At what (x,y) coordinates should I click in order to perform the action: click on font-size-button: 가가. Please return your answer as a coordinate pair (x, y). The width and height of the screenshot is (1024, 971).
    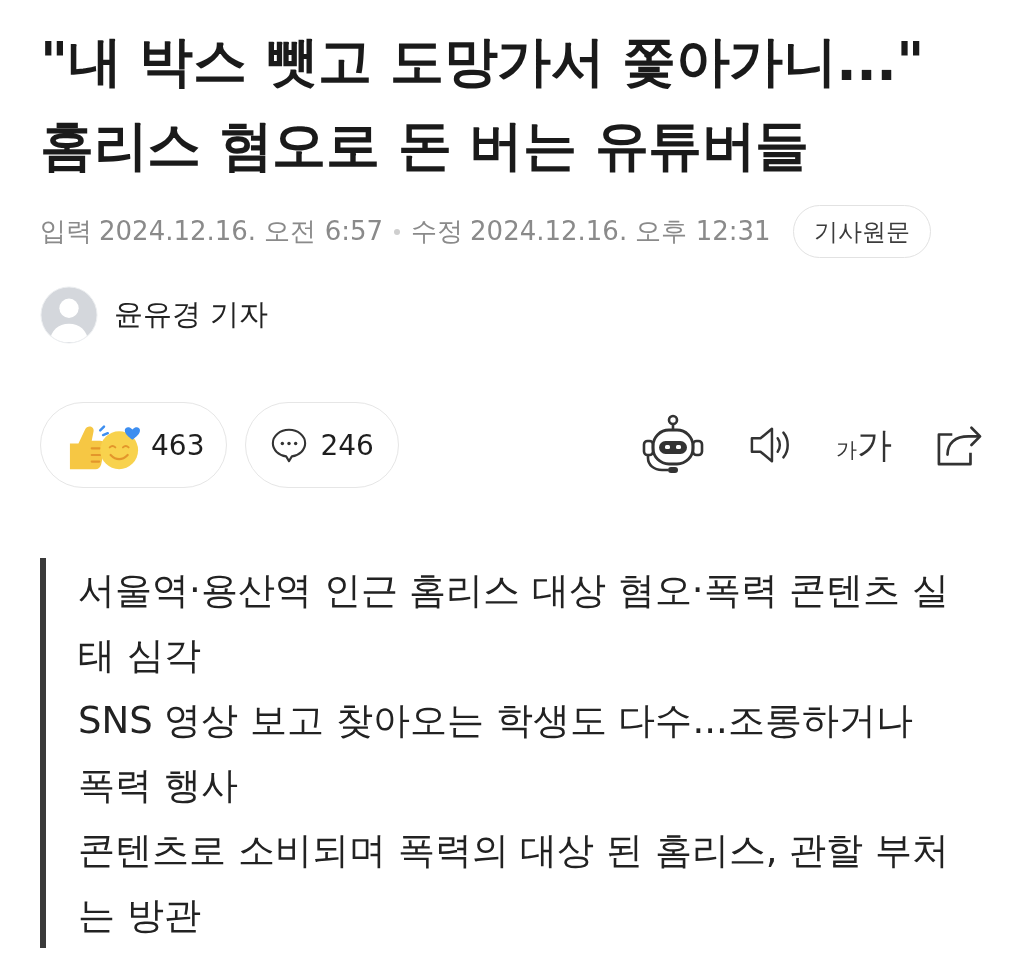
    Looking at the image, I should click on (864, 445).